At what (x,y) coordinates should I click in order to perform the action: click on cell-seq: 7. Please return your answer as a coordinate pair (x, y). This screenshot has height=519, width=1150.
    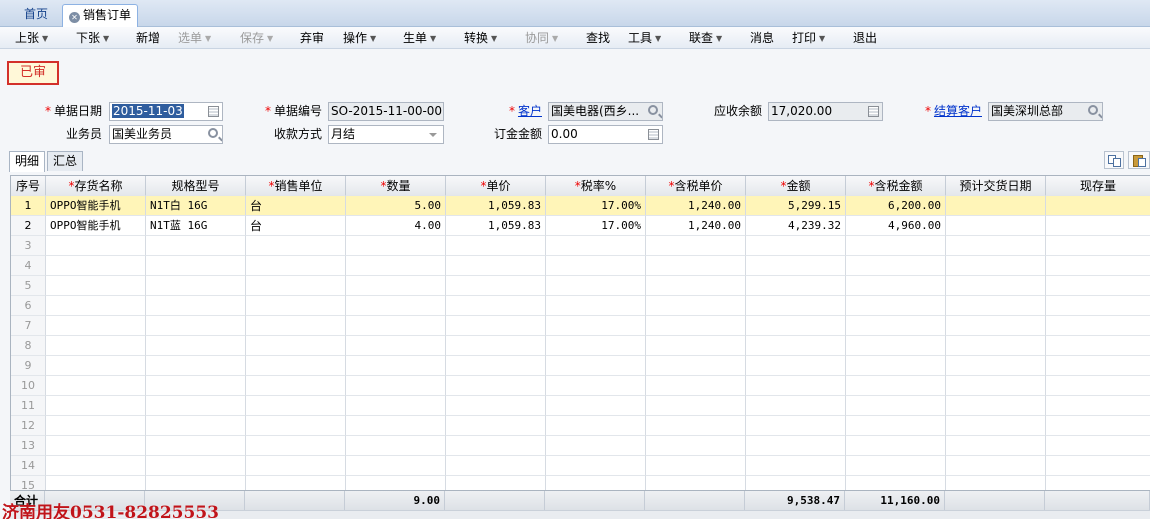
    Looking at the image, I should click on (28, 326).